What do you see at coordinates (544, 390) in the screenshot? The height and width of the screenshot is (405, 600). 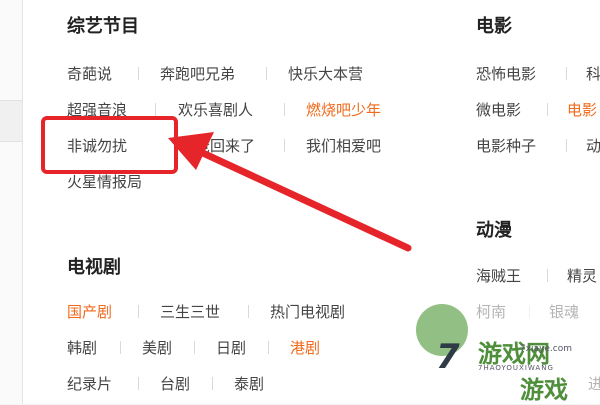 I see `watermark-text-secondary: 游戏` at bounding box center [544, 390].